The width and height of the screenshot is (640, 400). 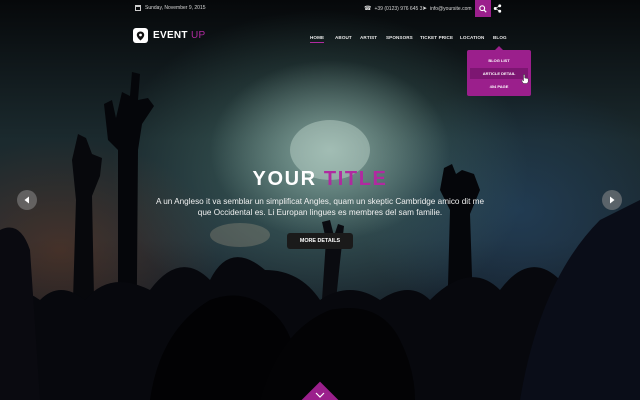 I want to click on nav-artist: ARTIST, so click(x=368, y=37).